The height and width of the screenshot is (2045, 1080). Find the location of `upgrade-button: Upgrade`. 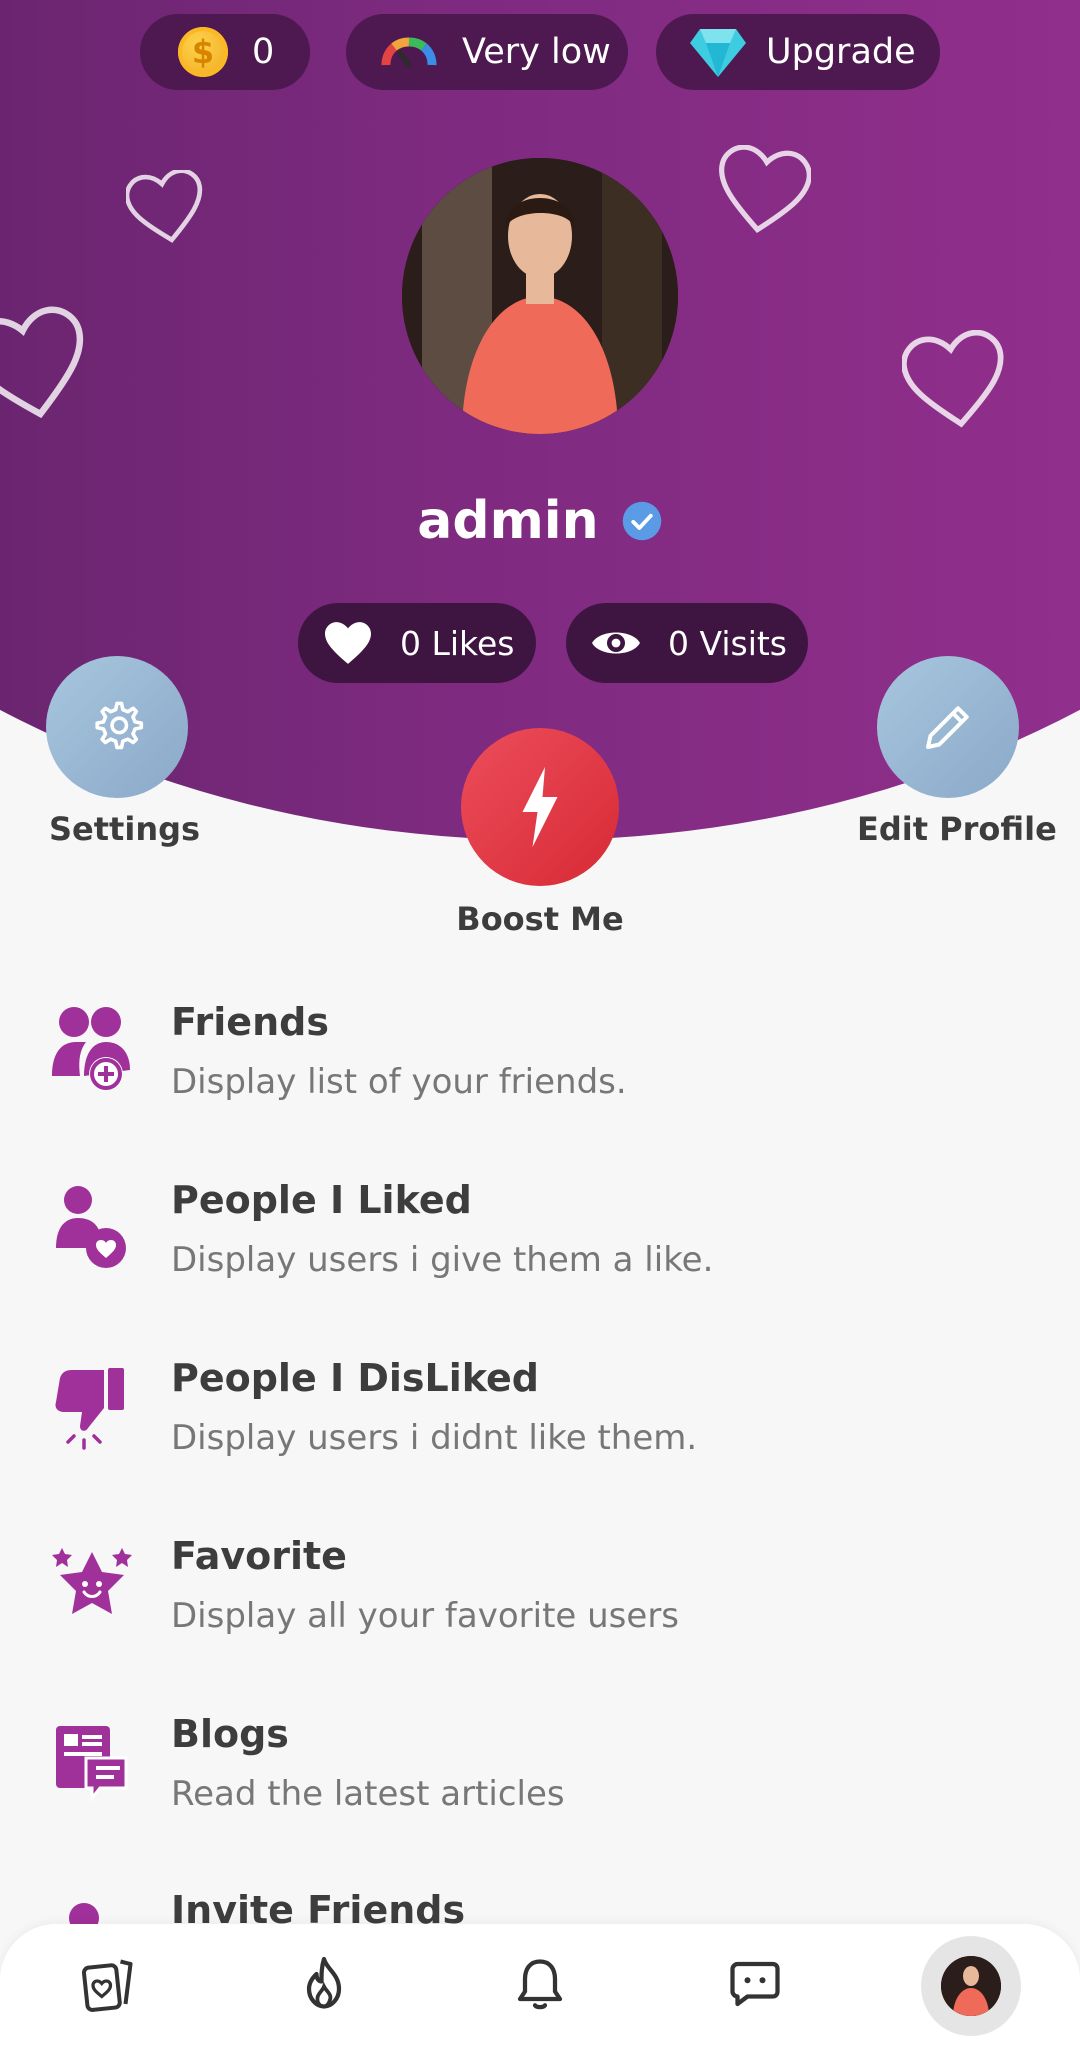

upgrade-button: Upgrade is located at coordinates (798, 52).